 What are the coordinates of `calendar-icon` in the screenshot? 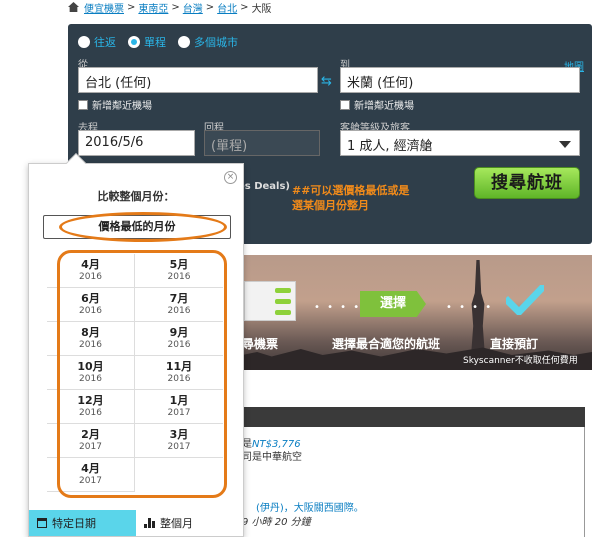 It's located at (42, 523).